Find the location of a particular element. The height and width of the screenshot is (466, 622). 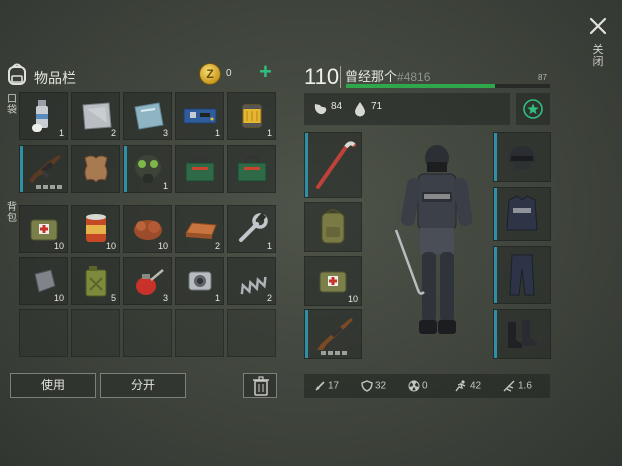

radiation-icon is located at coordinates (414, 386).